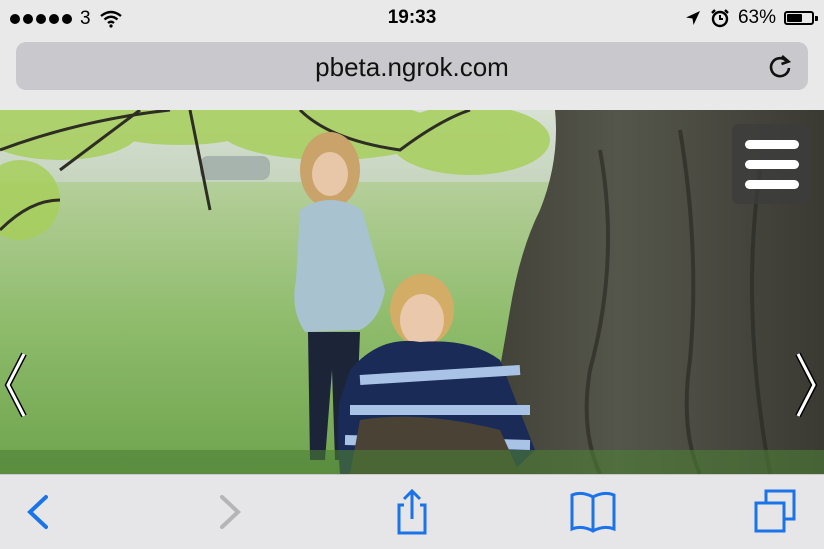 The image size is (824, 549). What do you see at coordinates (720, 18) in the screenshot?
I see `alarm-clock-icon` at bounding box center [720, 18].